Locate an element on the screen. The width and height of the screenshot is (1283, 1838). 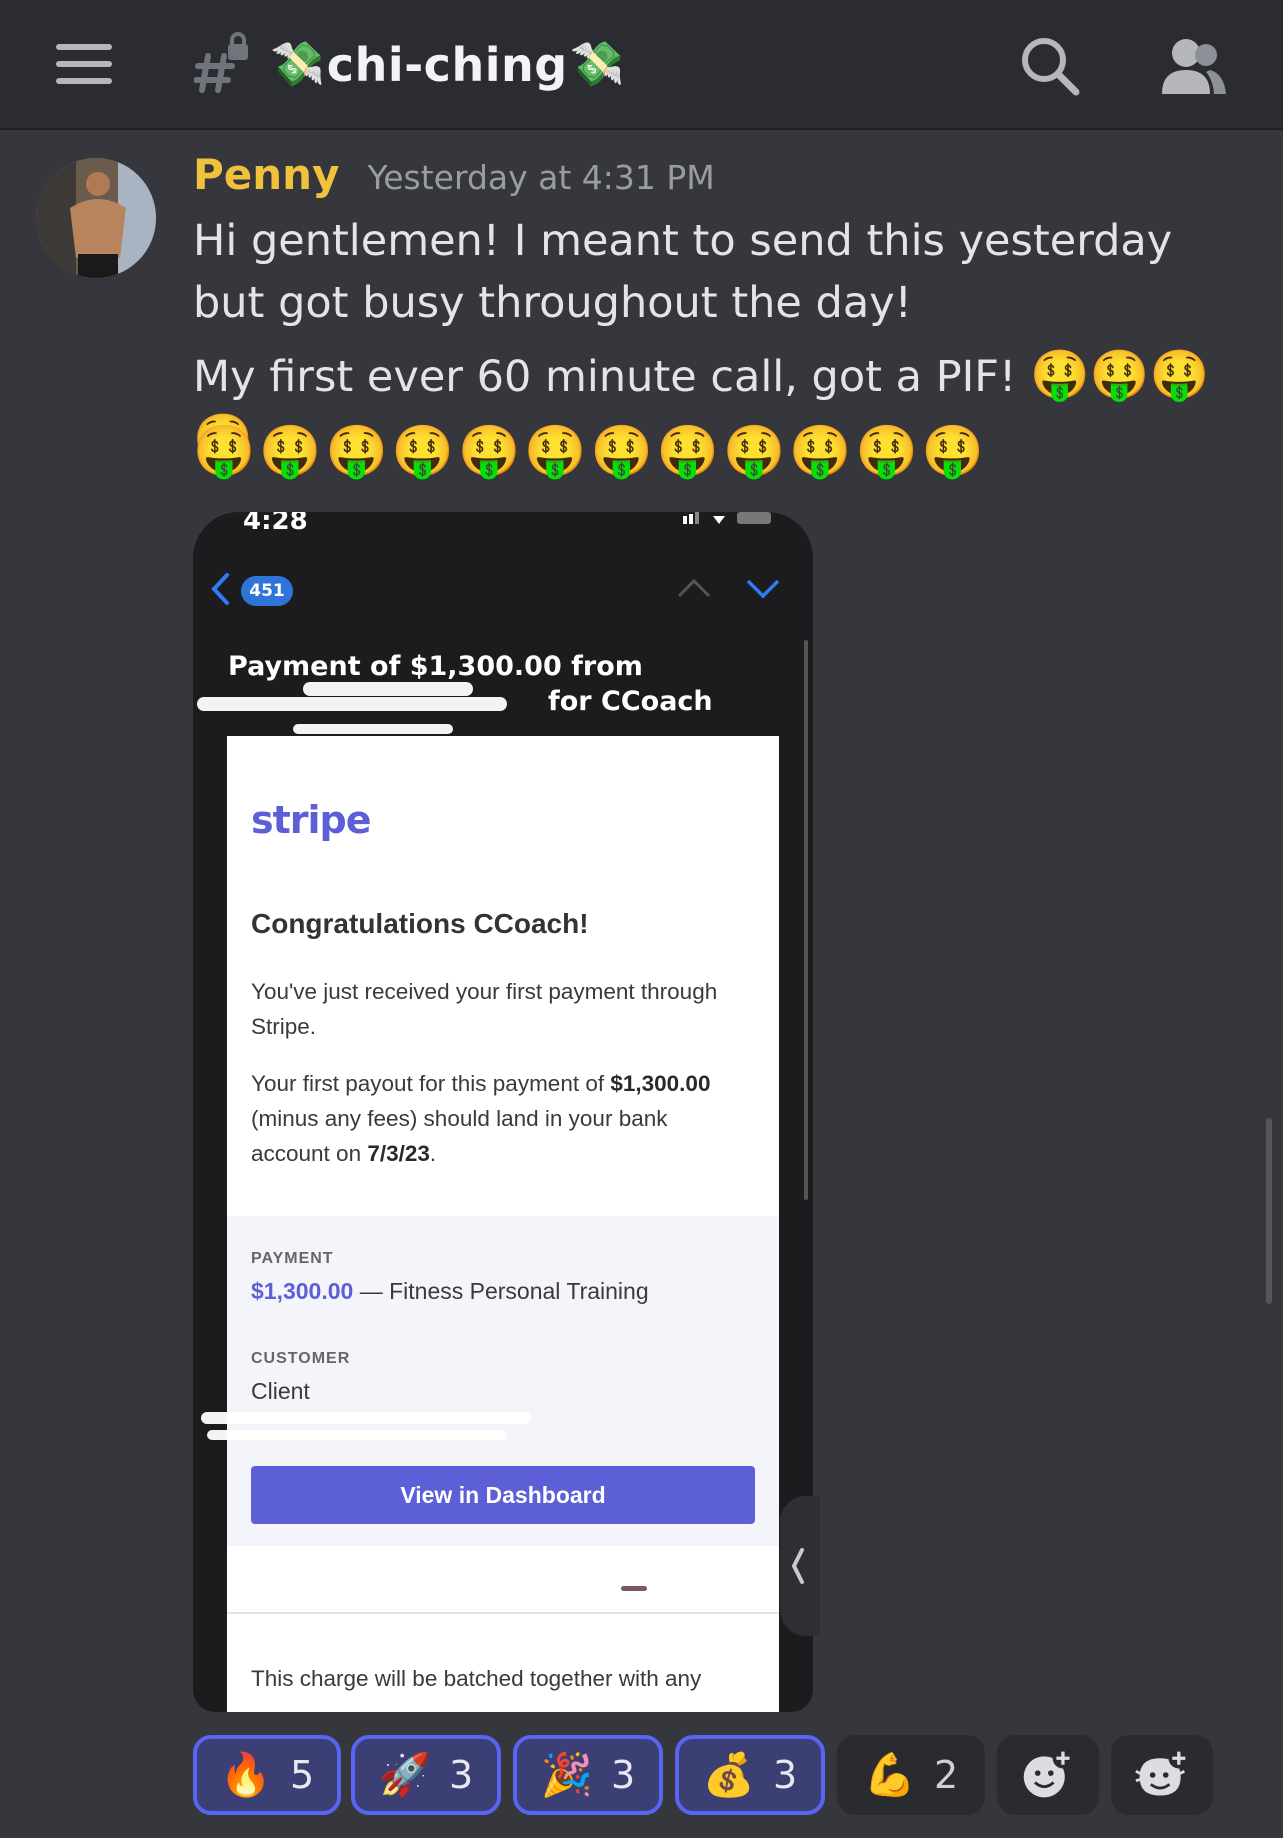
side-panel-handle is located at coordinates (800, 1566).